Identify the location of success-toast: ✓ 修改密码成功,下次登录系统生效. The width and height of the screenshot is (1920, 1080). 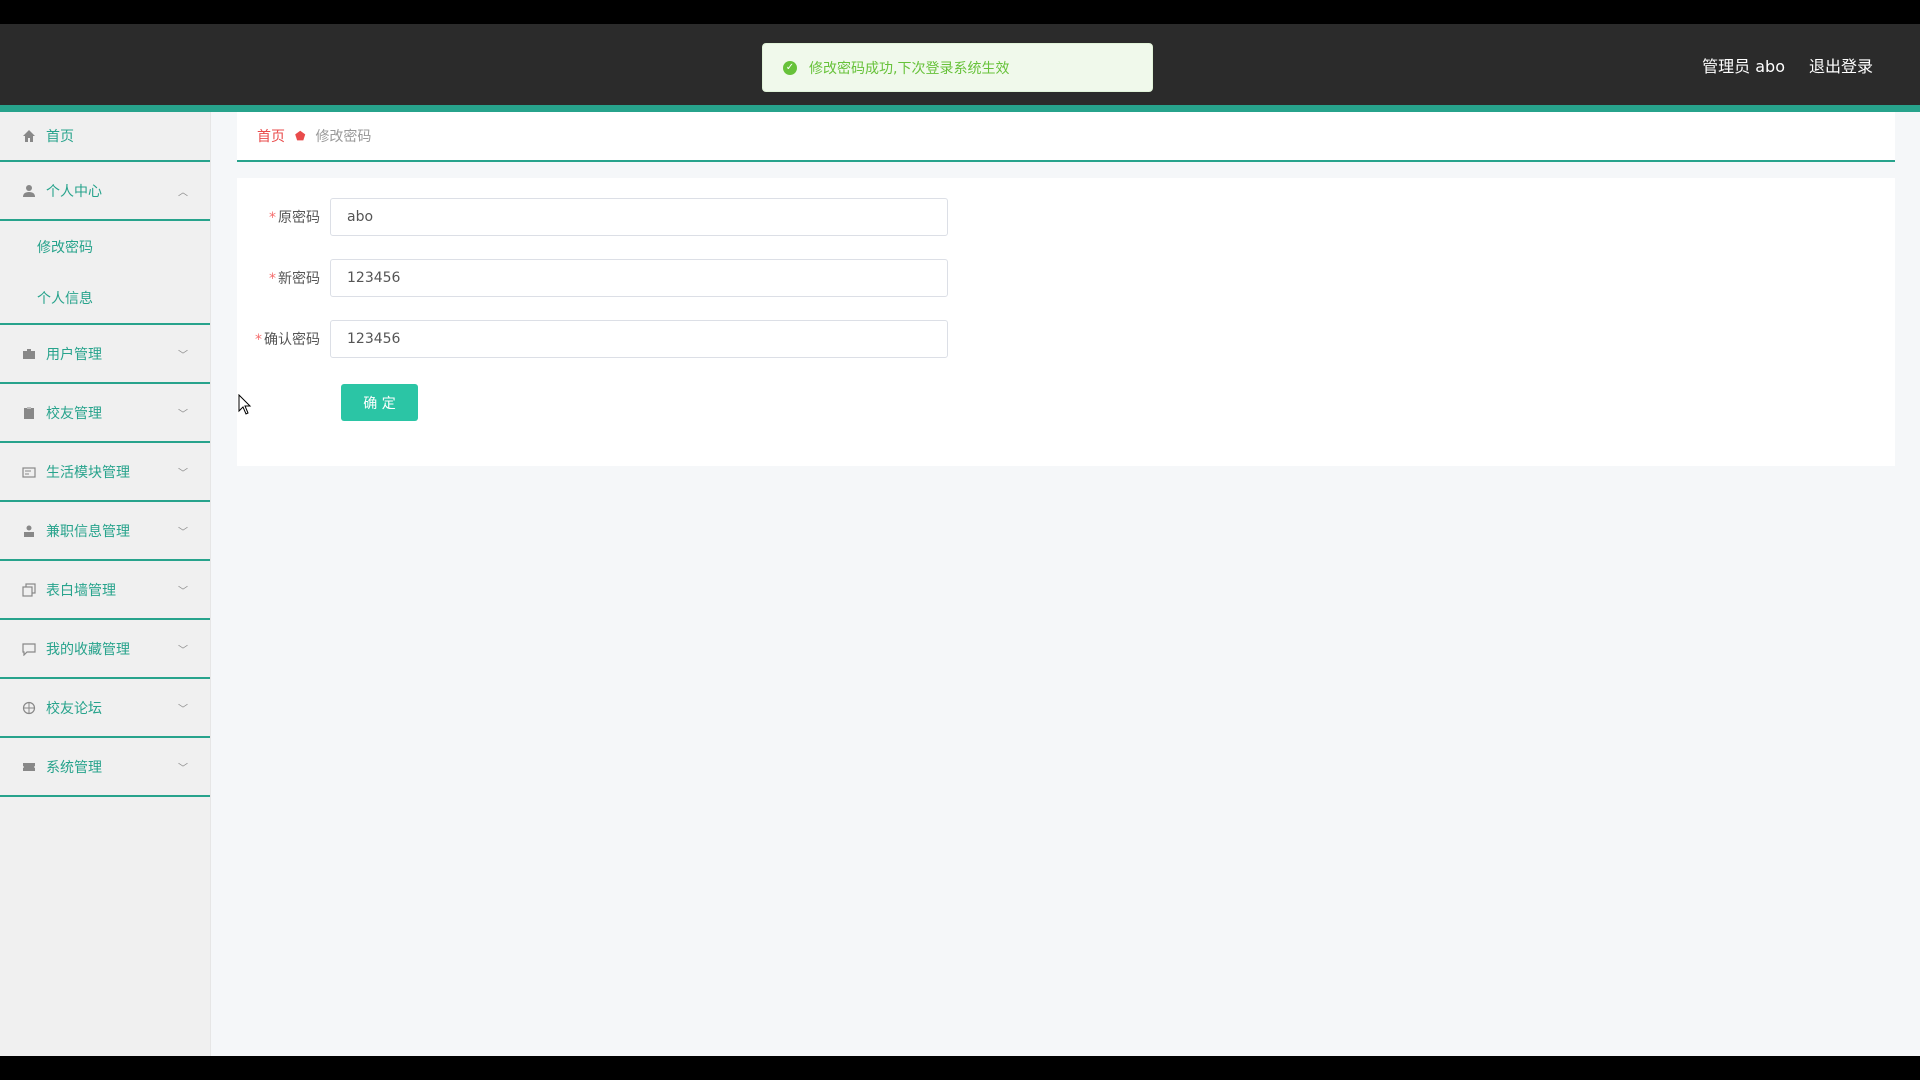
(957, 67).